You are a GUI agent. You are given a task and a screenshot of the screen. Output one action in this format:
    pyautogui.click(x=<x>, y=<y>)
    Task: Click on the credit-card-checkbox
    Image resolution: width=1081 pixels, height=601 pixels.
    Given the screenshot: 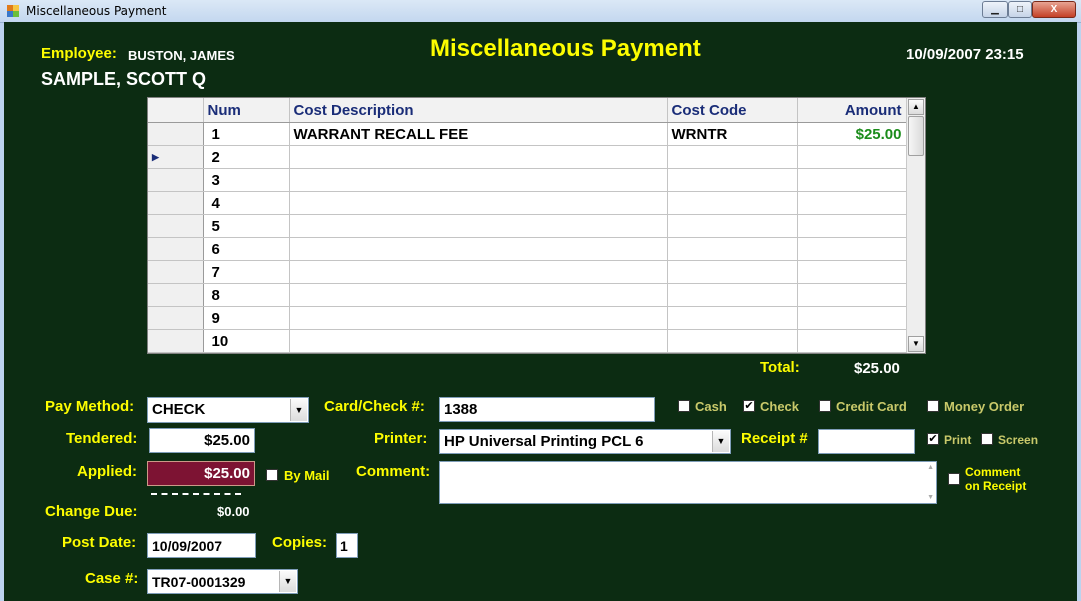 What is the action you would take?
    pyautogui.click(x=825, y=406)
    